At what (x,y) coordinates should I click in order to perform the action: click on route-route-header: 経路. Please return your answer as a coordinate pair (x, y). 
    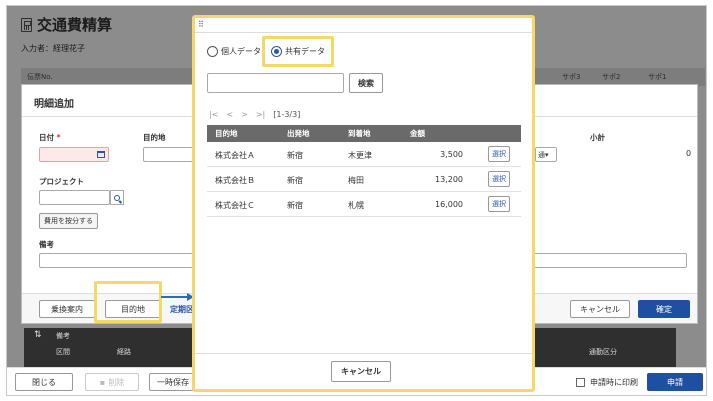
    Looking at the image, I should click on (124, 352).